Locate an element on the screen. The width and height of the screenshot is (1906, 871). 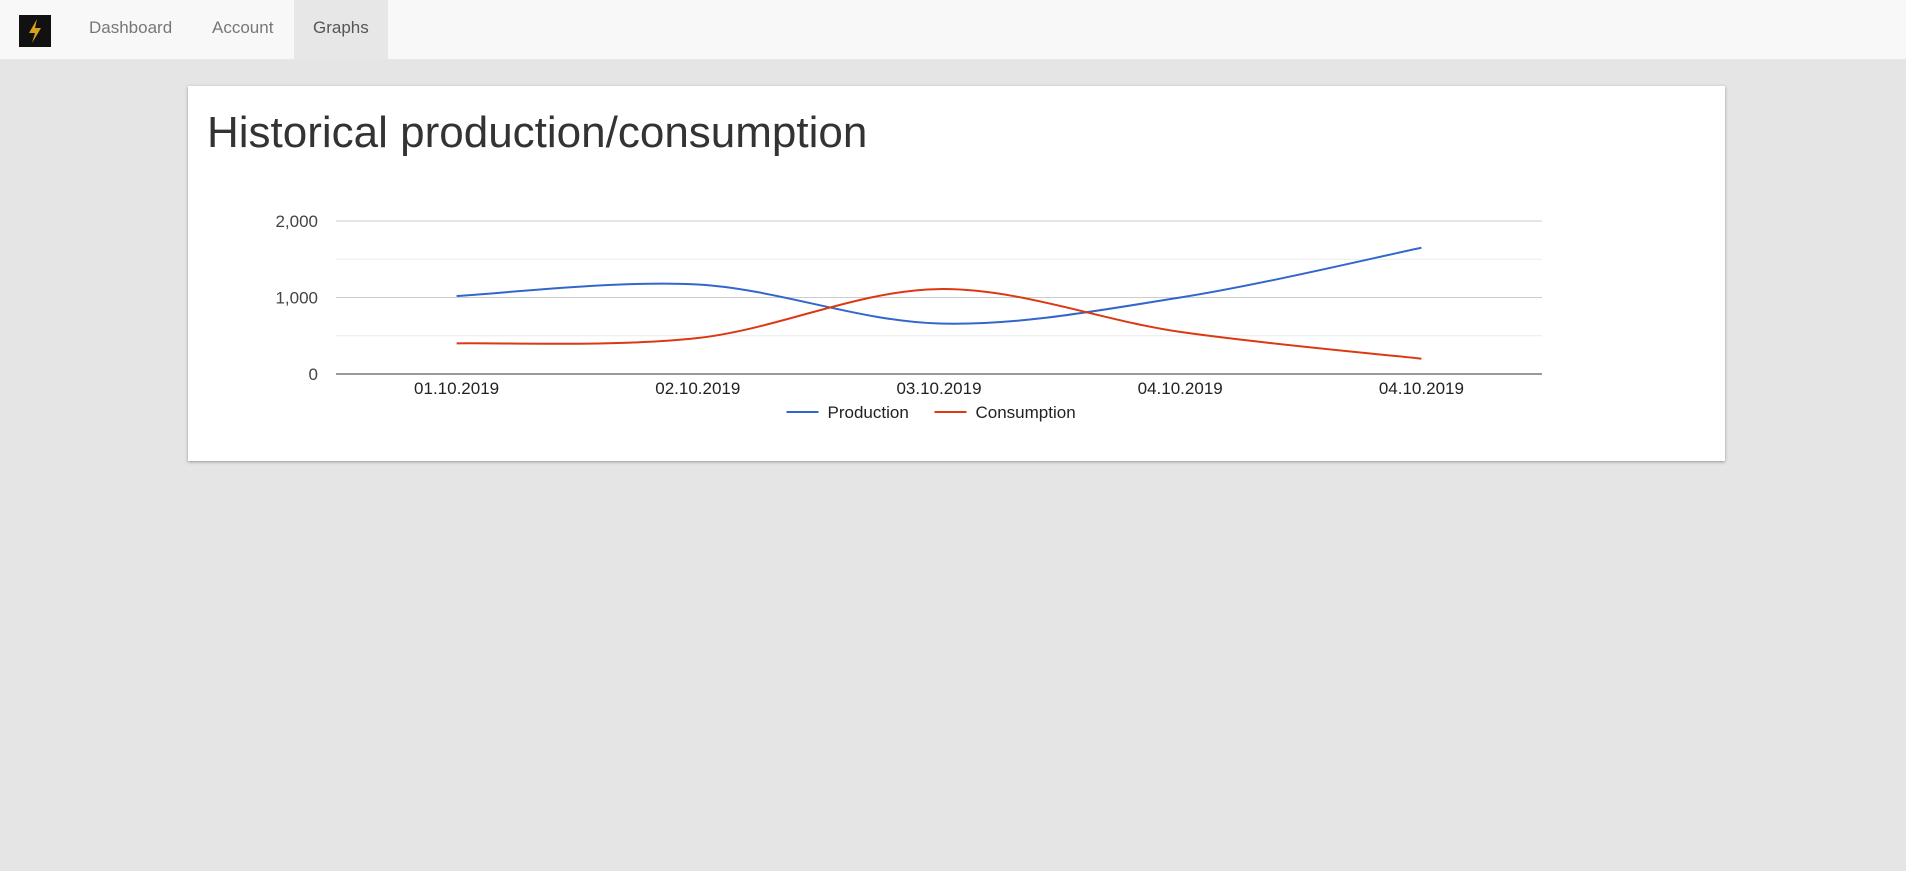
brand-logo is located at coordinates (35, 31).